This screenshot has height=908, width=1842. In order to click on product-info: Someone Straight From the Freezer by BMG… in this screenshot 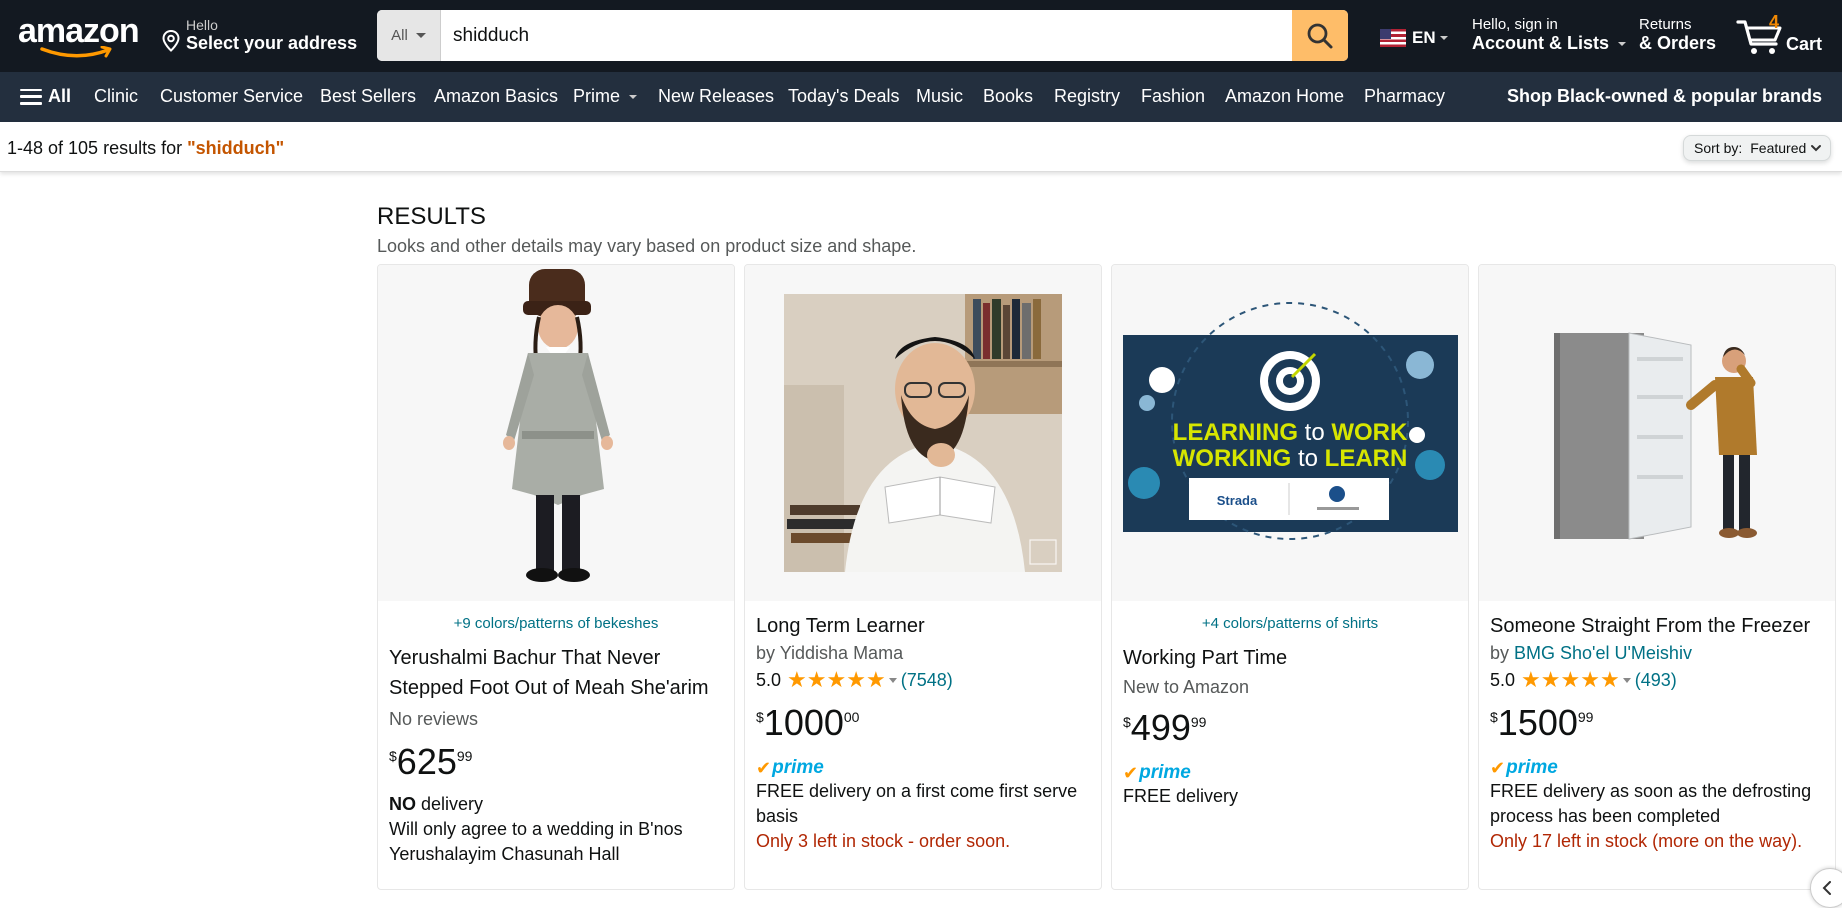, I will do `click(1657, 727)`.